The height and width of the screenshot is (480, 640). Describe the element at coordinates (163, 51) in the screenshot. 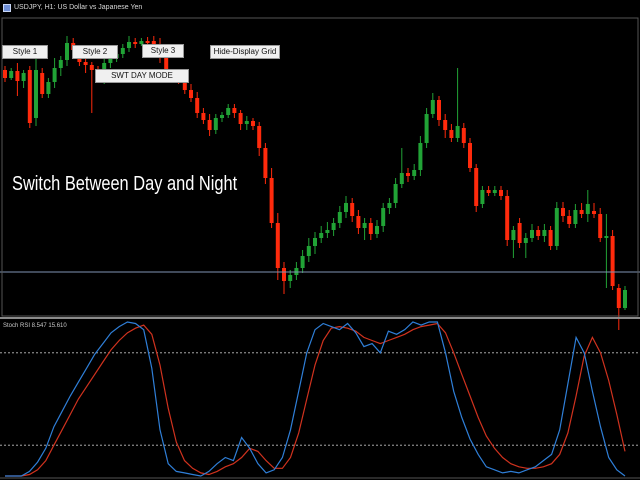

I see `style-3-button: Style 3` at that location.